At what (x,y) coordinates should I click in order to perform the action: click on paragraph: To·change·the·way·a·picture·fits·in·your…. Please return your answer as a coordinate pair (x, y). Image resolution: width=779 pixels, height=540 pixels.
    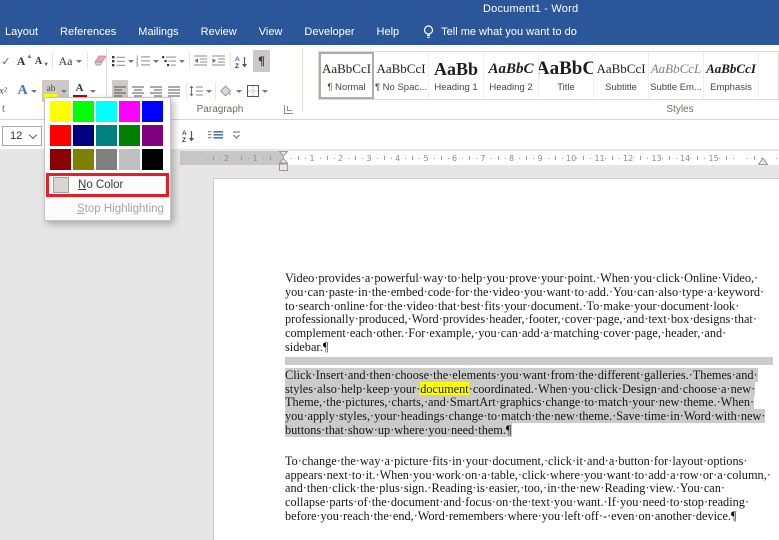
    Looking at the image, I should click on (531, 489).